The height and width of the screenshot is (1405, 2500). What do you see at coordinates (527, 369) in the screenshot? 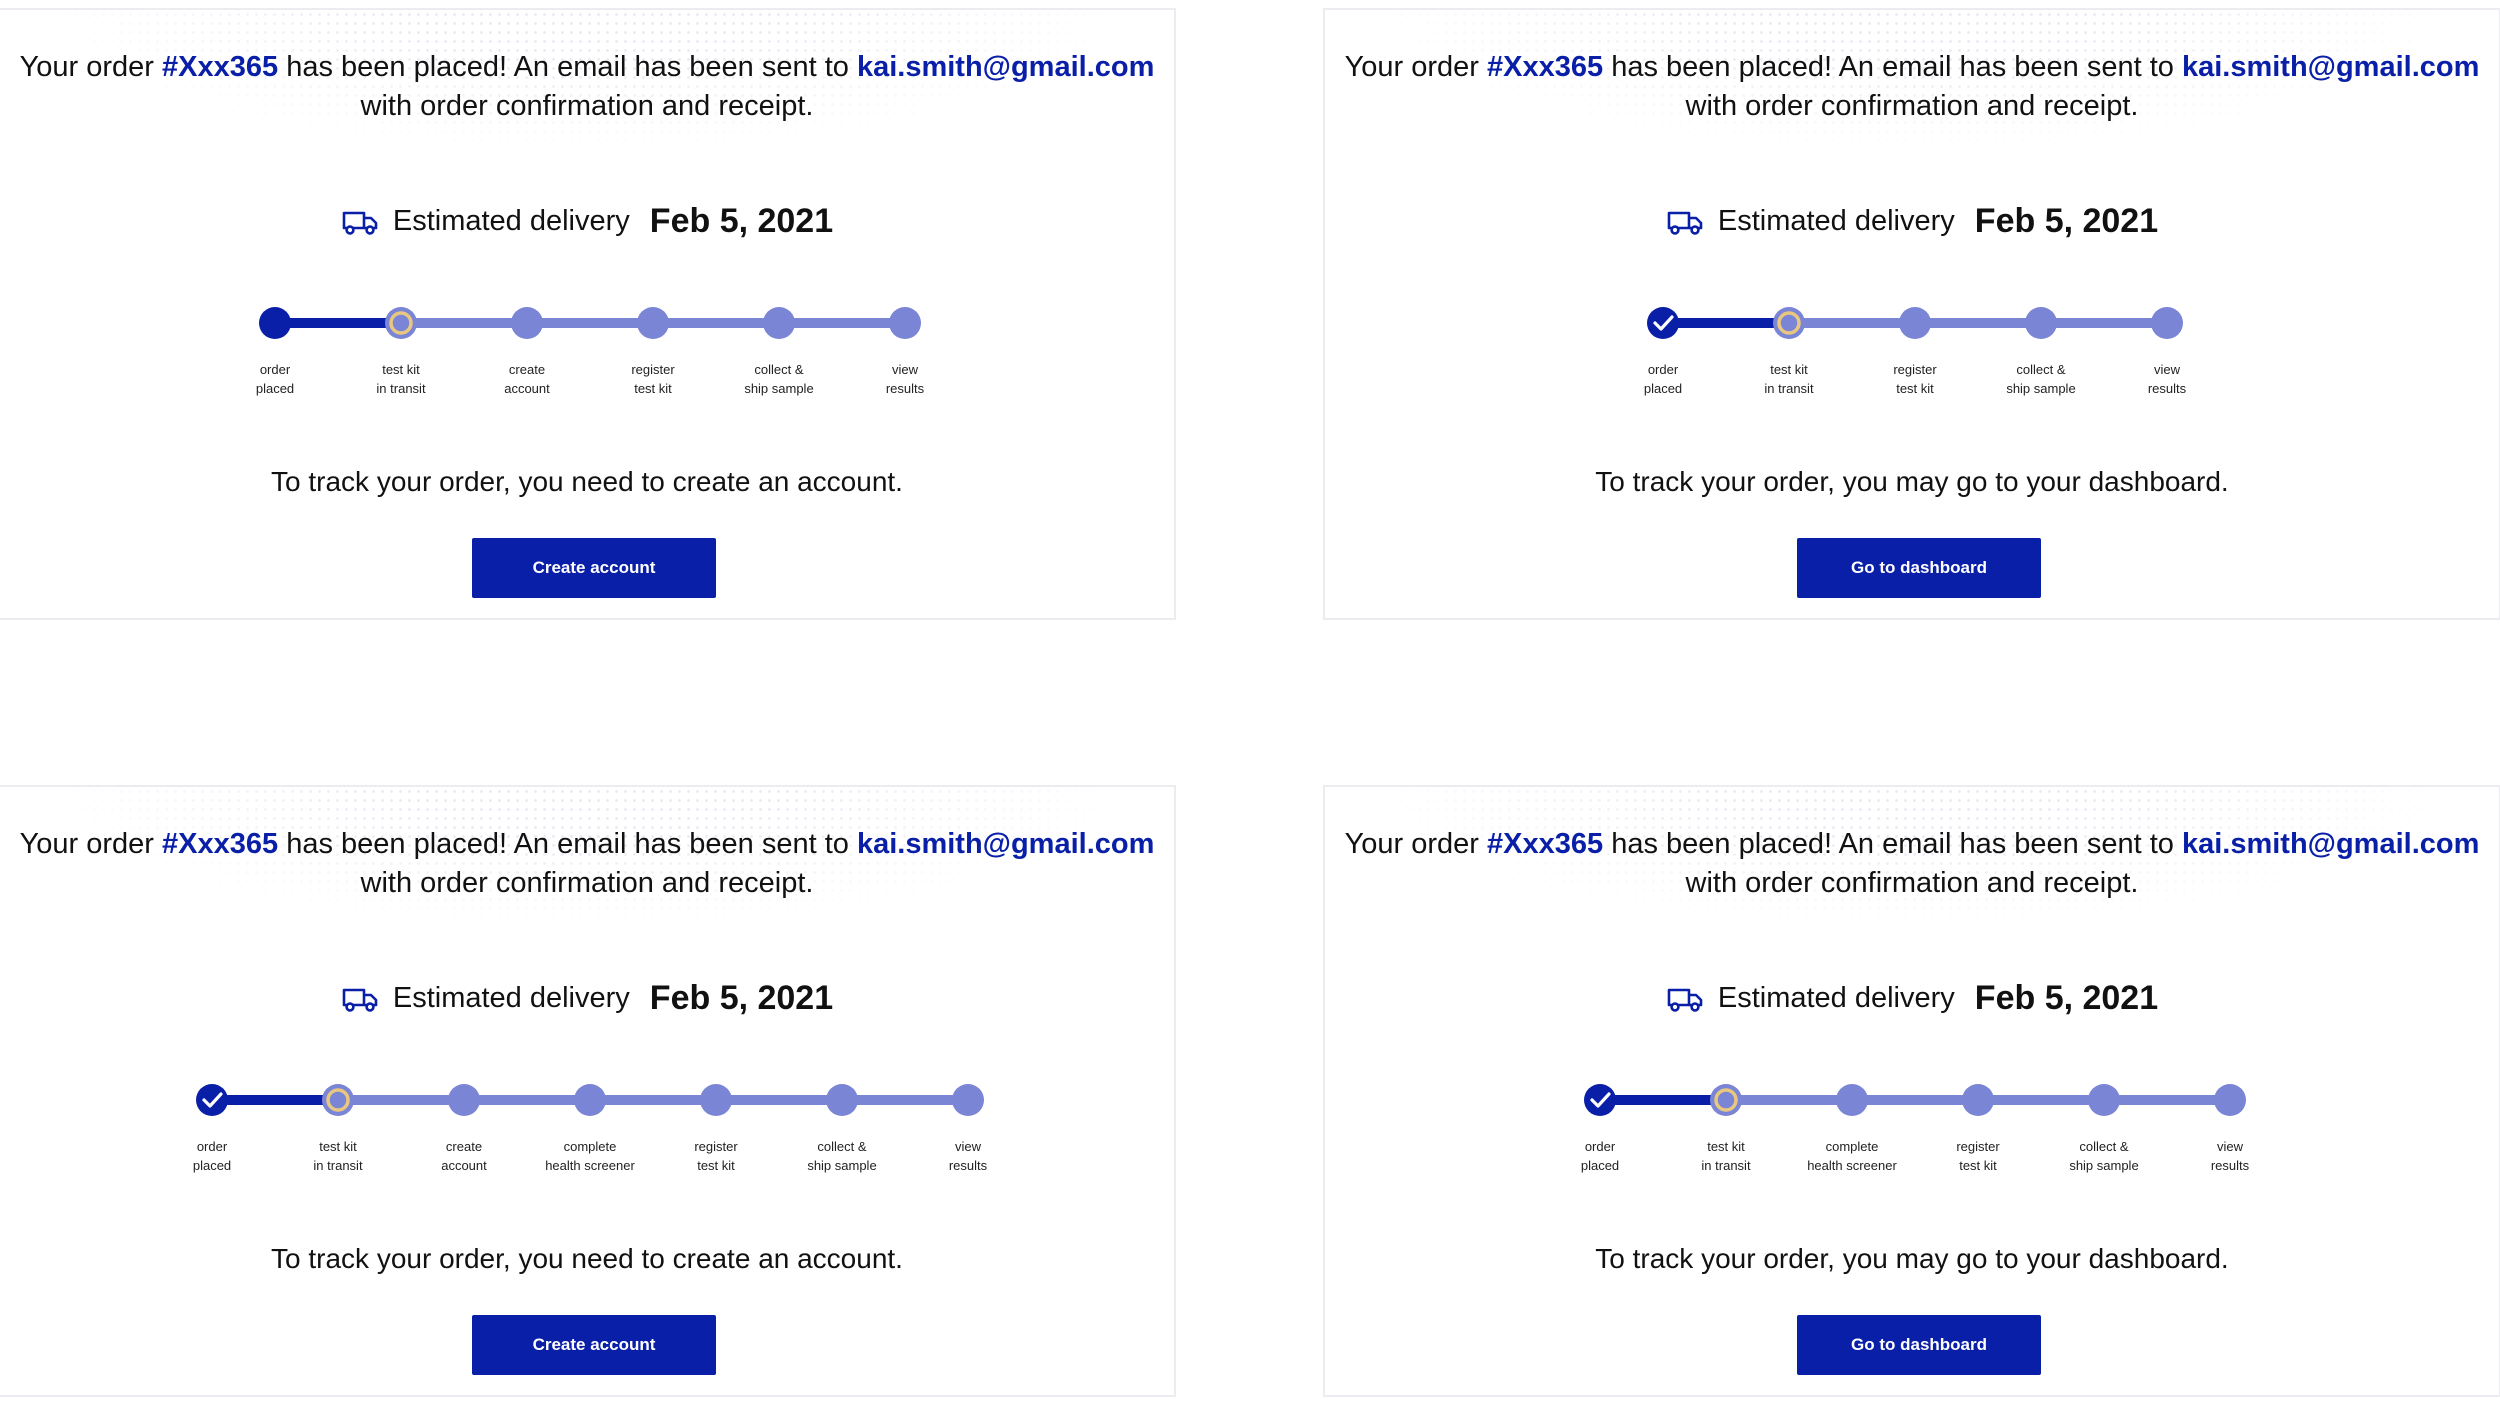
I see `step-label-line-1: create` at bounding box center [527, 369].